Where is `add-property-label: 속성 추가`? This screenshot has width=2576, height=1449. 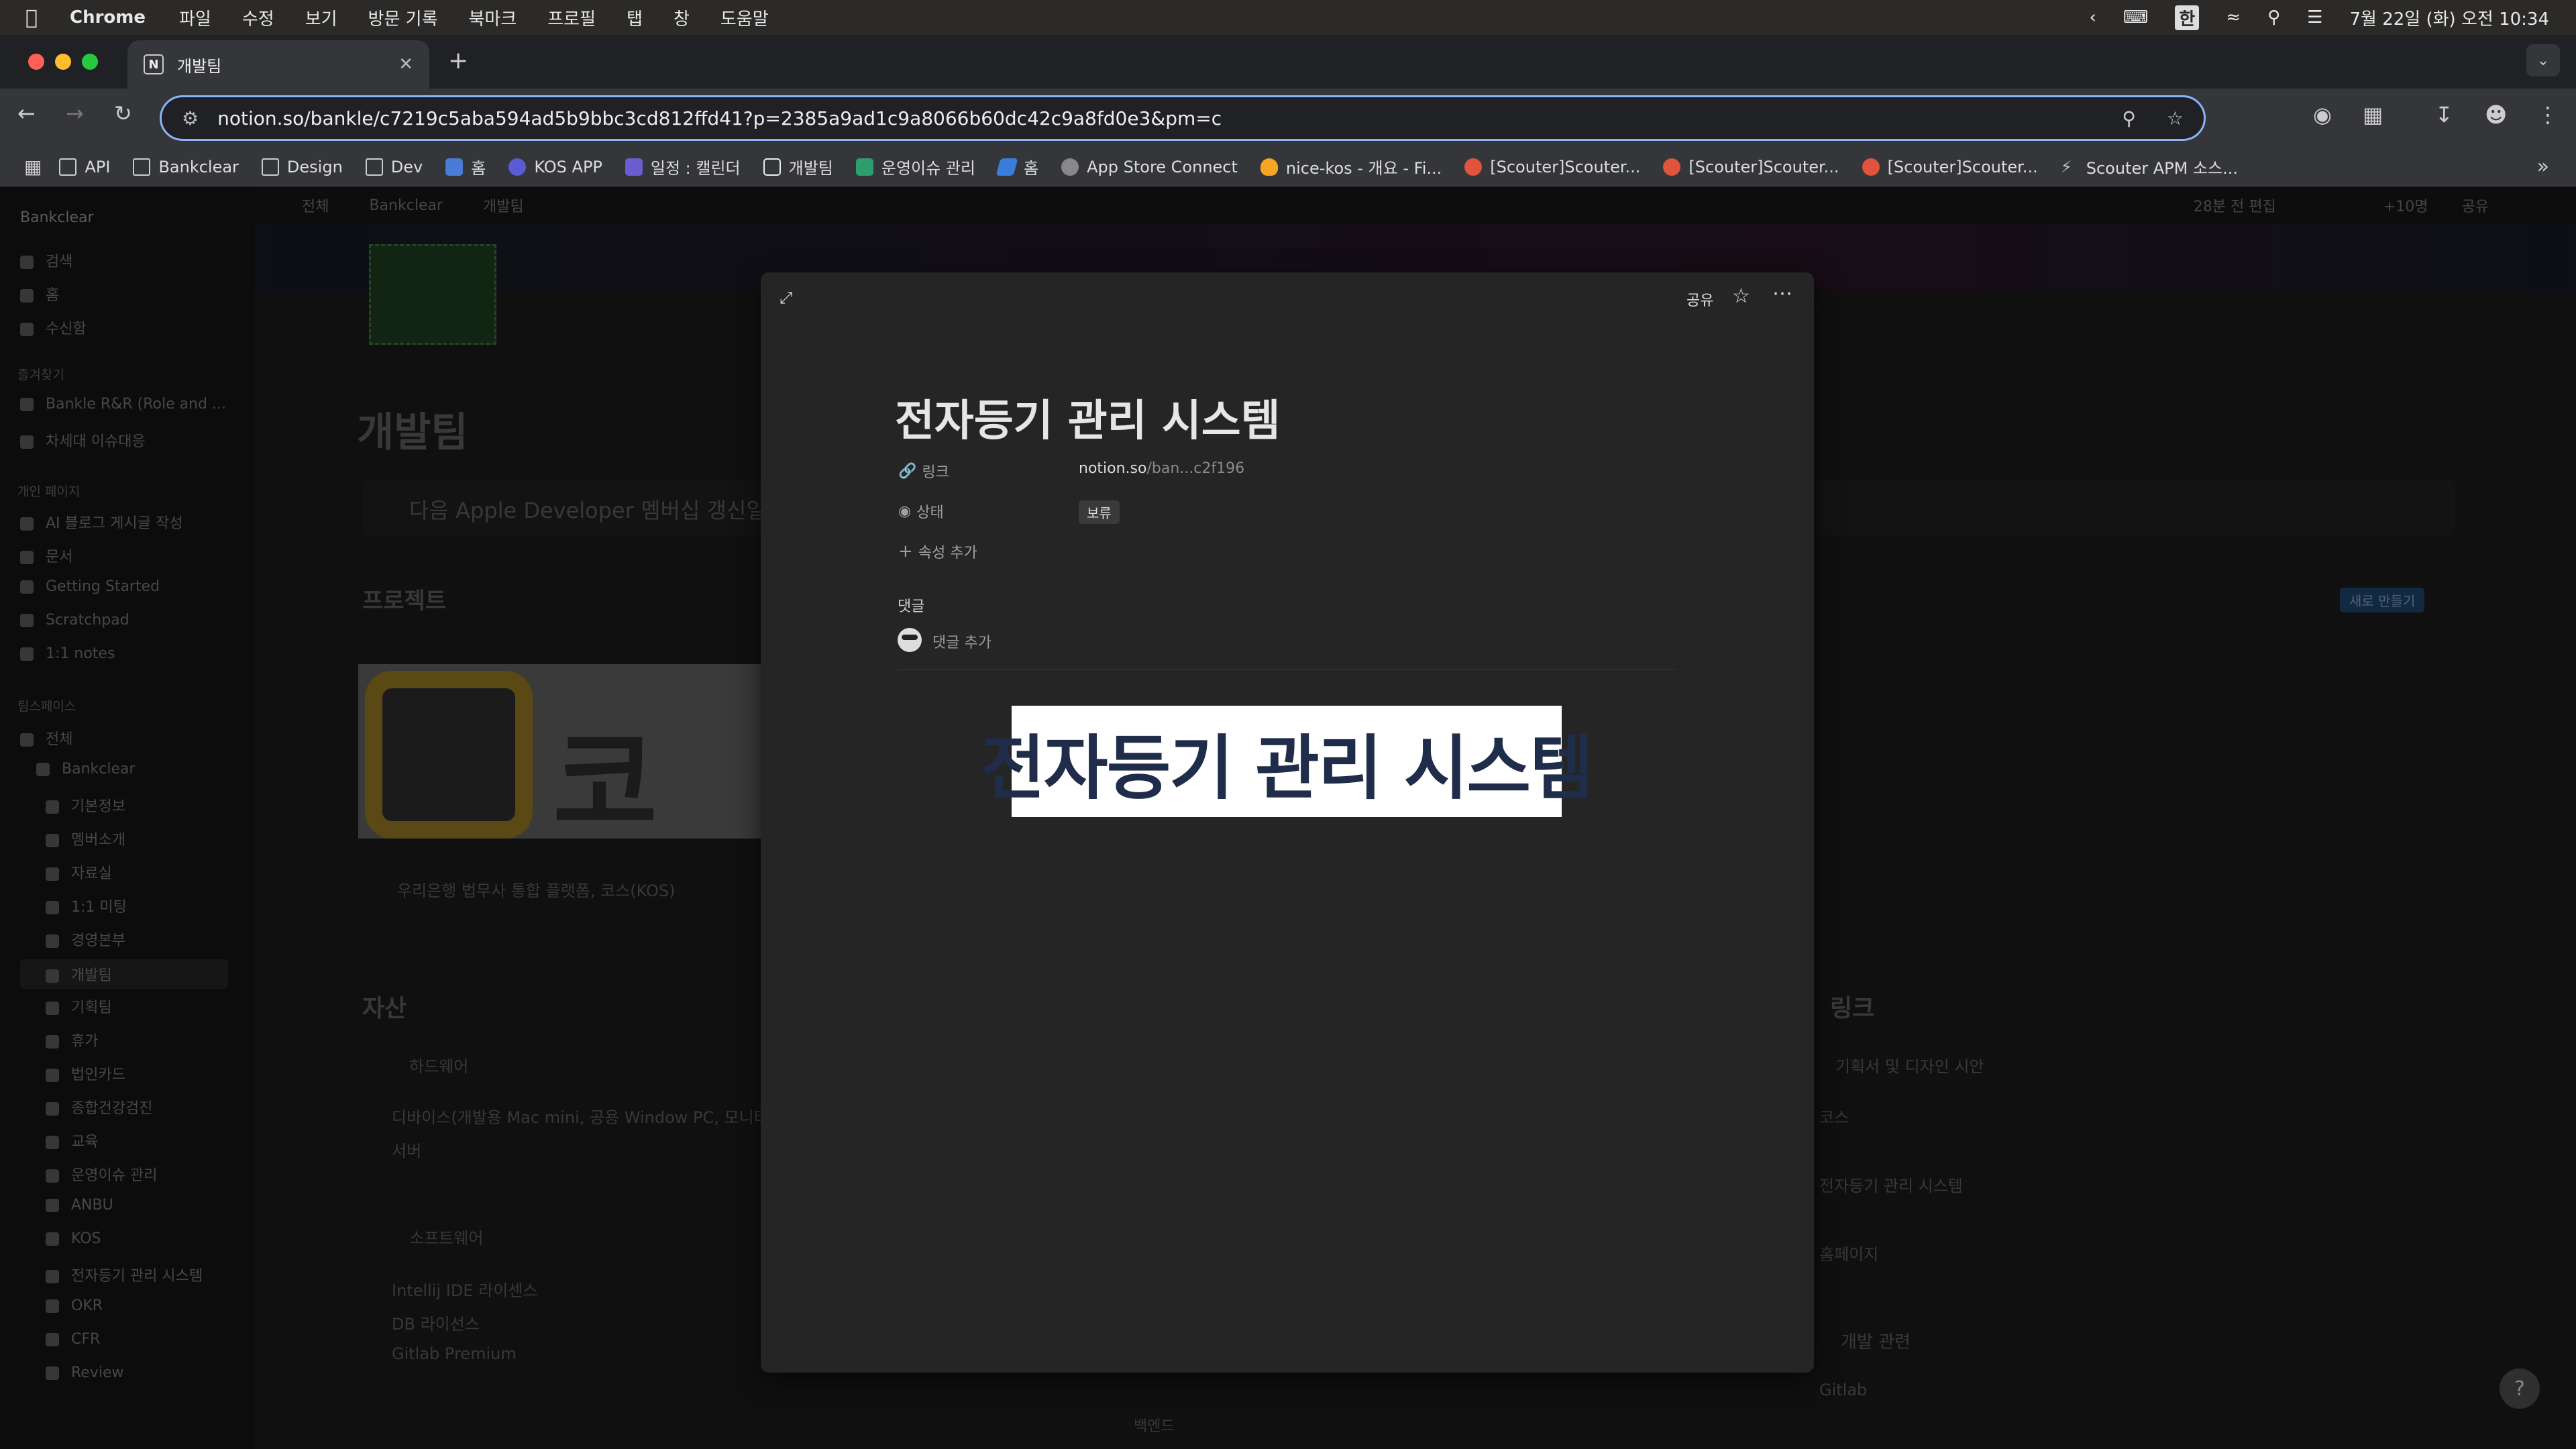
add-property-label: 속성 추가 is located at coordinates (947, 553).